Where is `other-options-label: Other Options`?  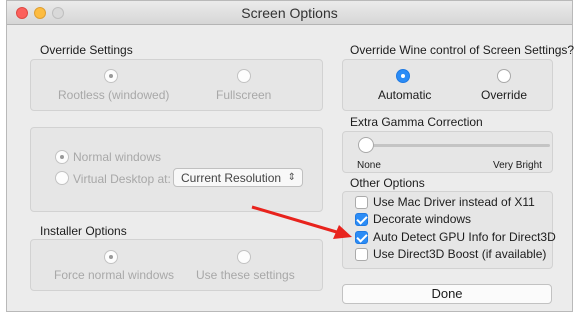
other-options-label: Other Options is located at coordinates (387, 183).